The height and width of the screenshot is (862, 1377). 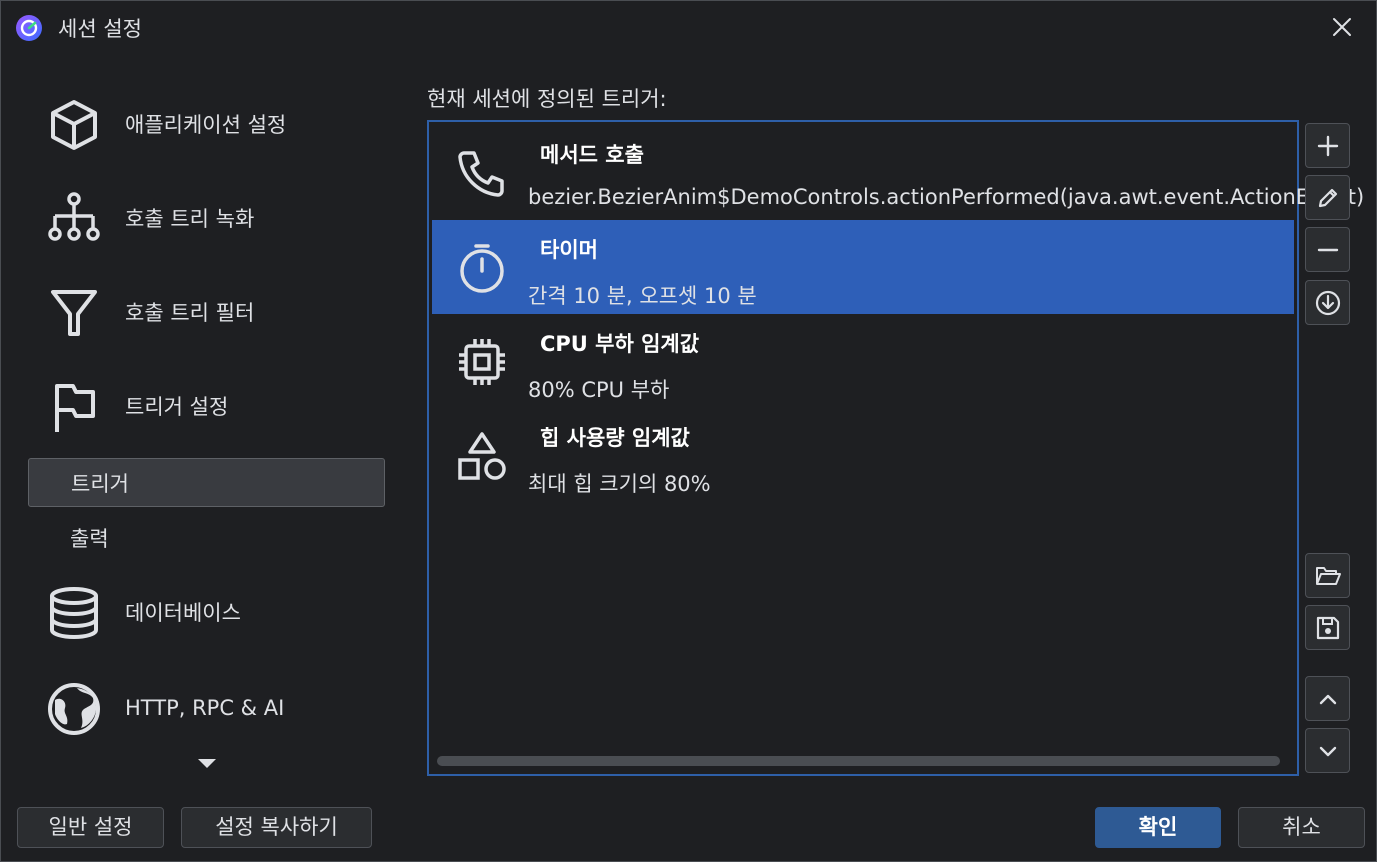 I want to click on database-icon, so click(x=74, y=613).